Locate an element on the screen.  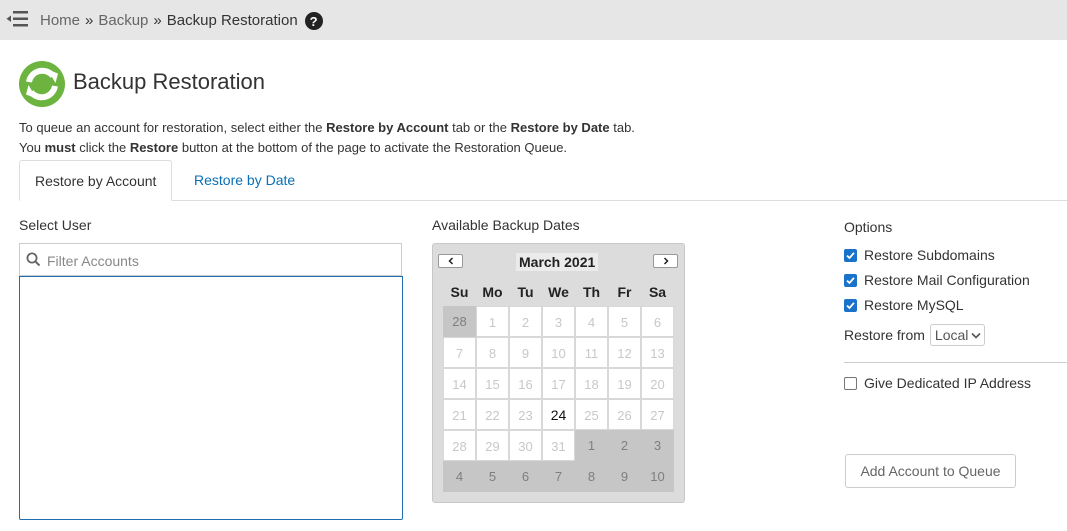
calendar-day: 22 is located at coordinates (492, 414).